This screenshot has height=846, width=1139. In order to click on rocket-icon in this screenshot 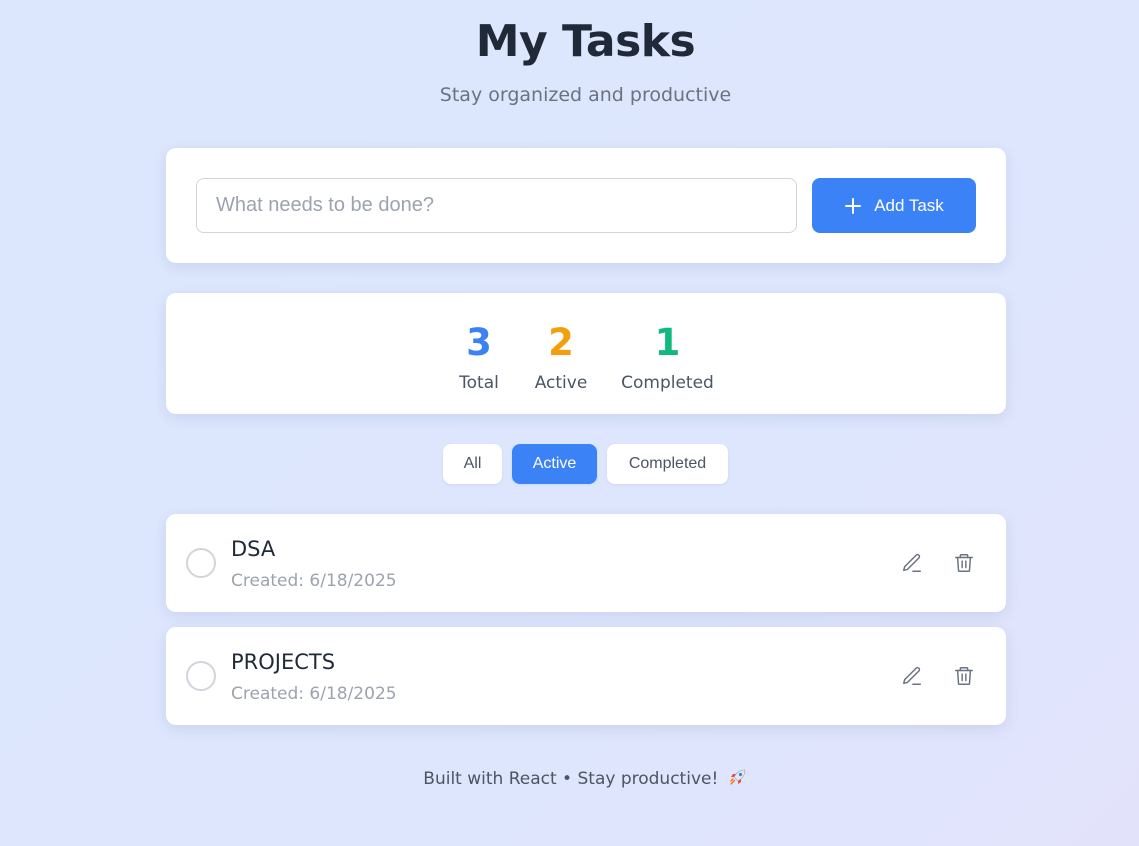, I will do `click(737, 777)`.